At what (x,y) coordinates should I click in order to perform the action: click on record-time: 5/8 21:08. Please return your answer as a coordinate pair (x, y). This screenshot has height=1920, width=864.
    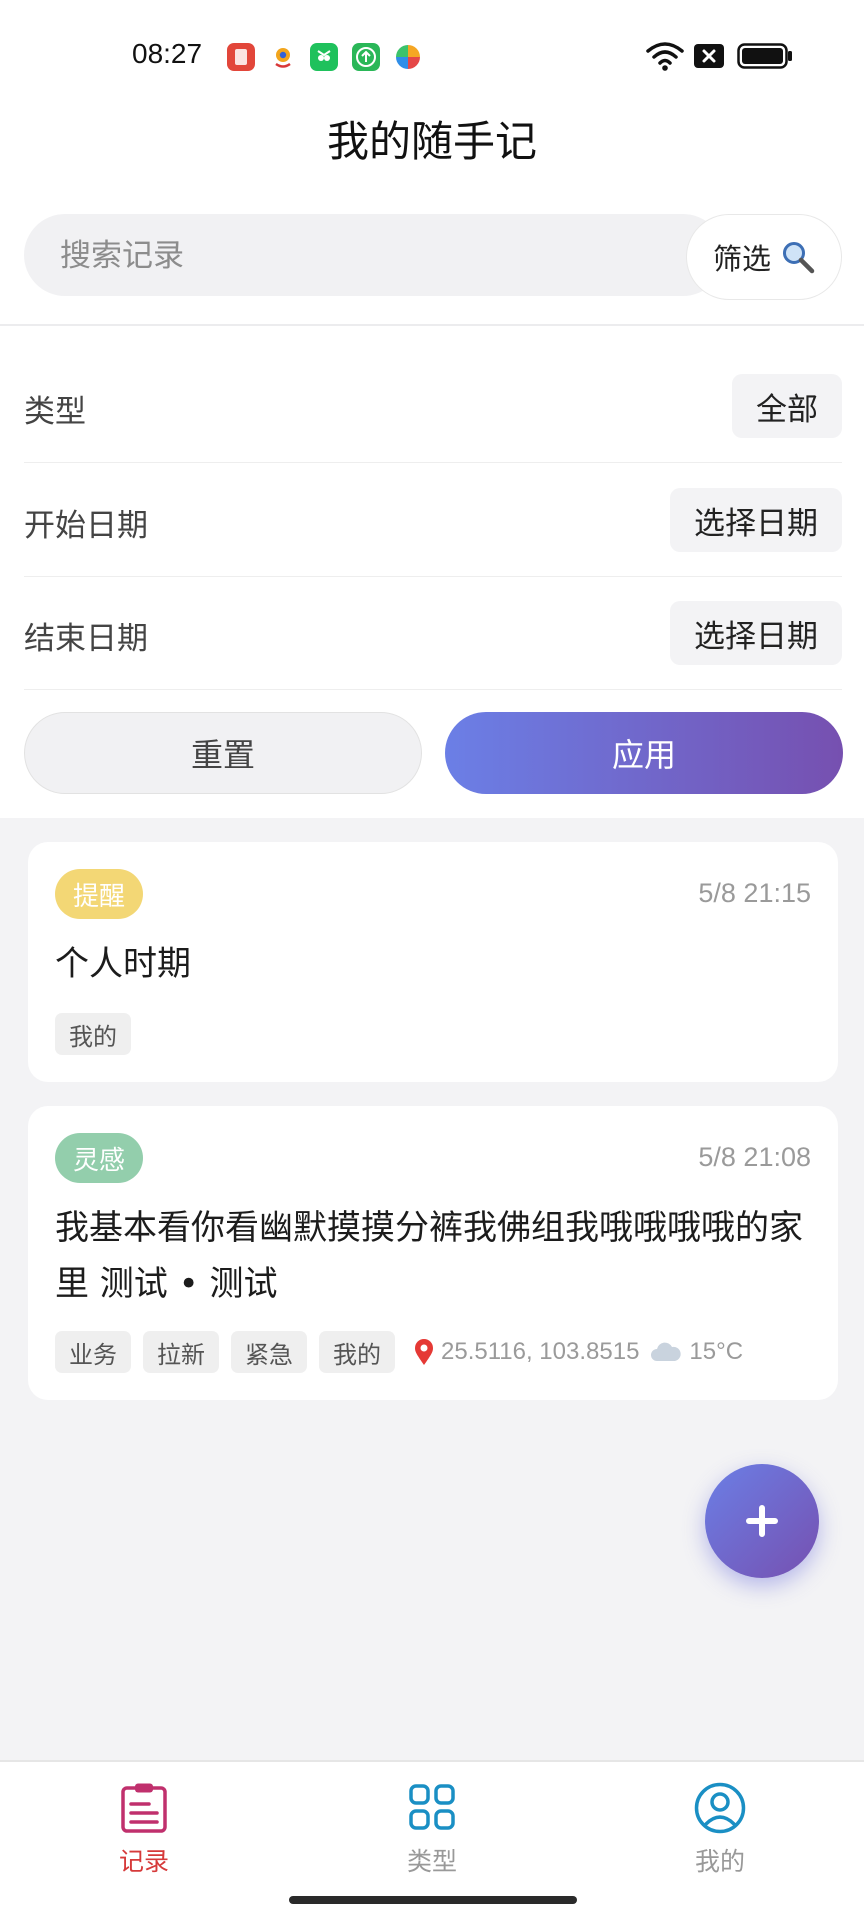
    Looking at the image, I should click on (754, 1157).